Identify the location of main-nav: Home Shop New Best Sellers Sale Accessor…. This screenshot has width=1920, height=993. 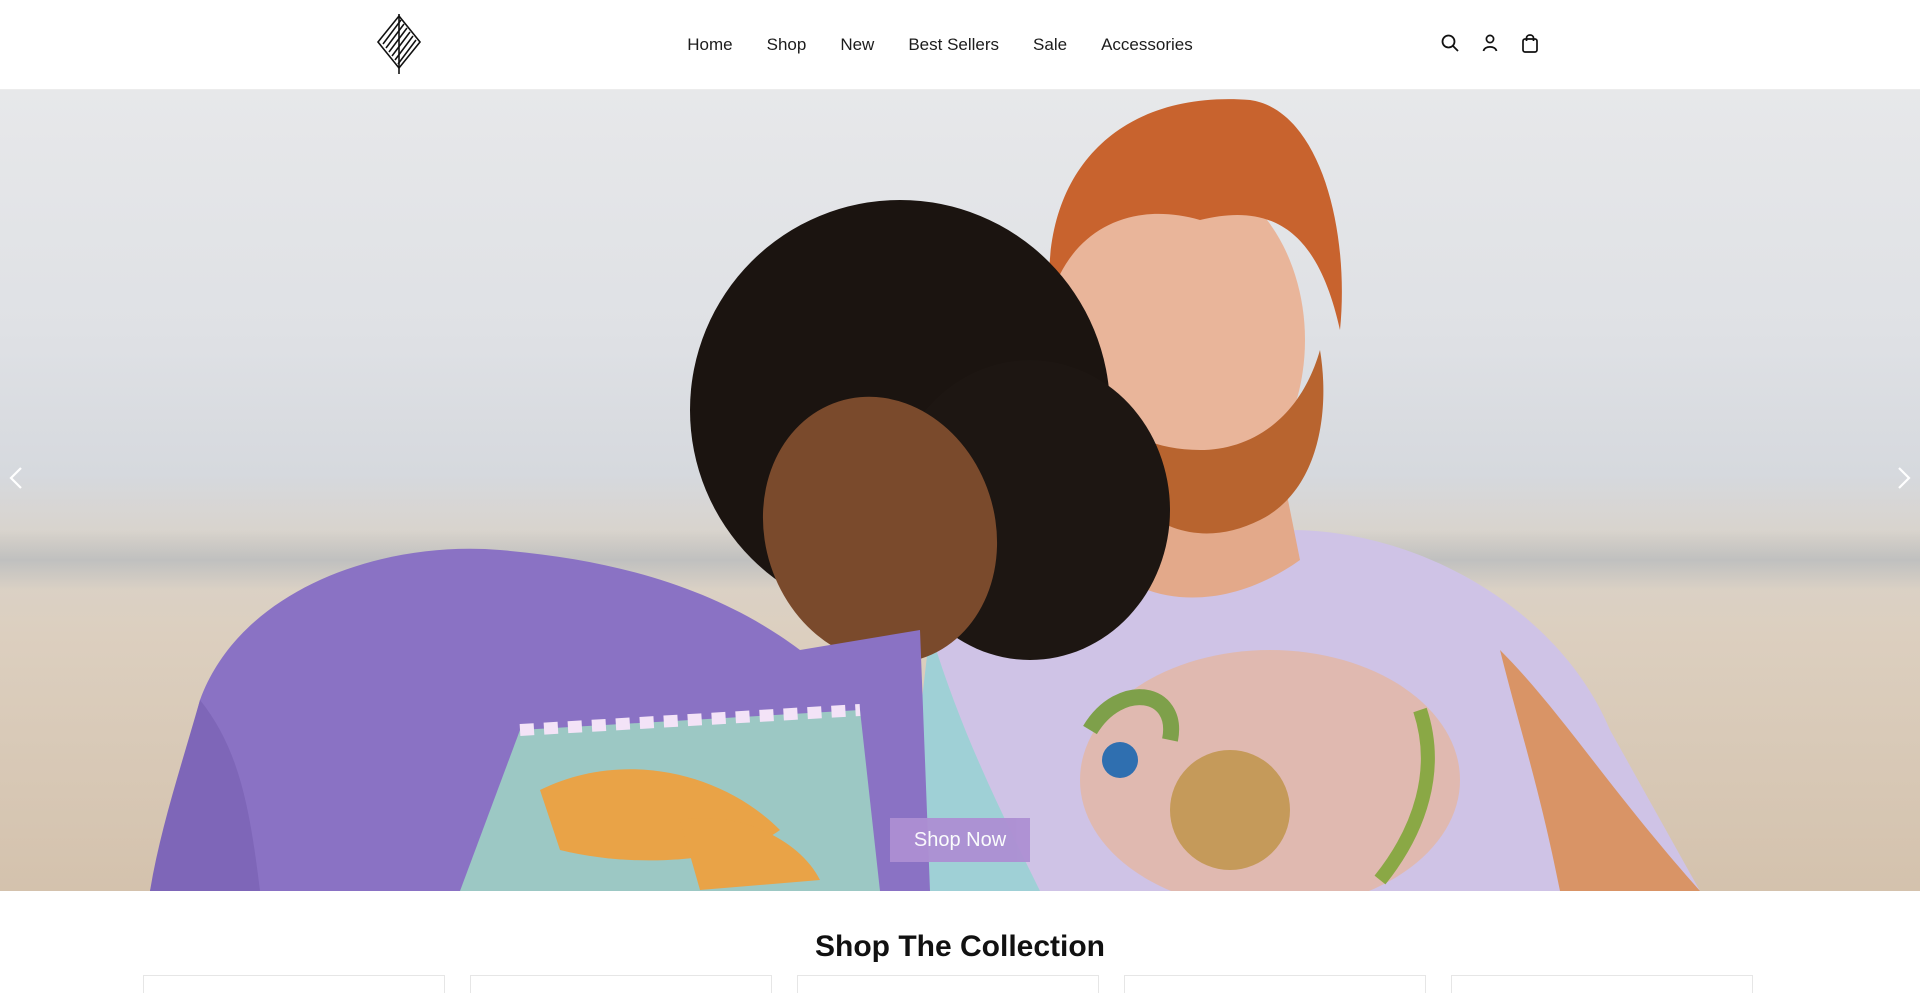
(960, 45).